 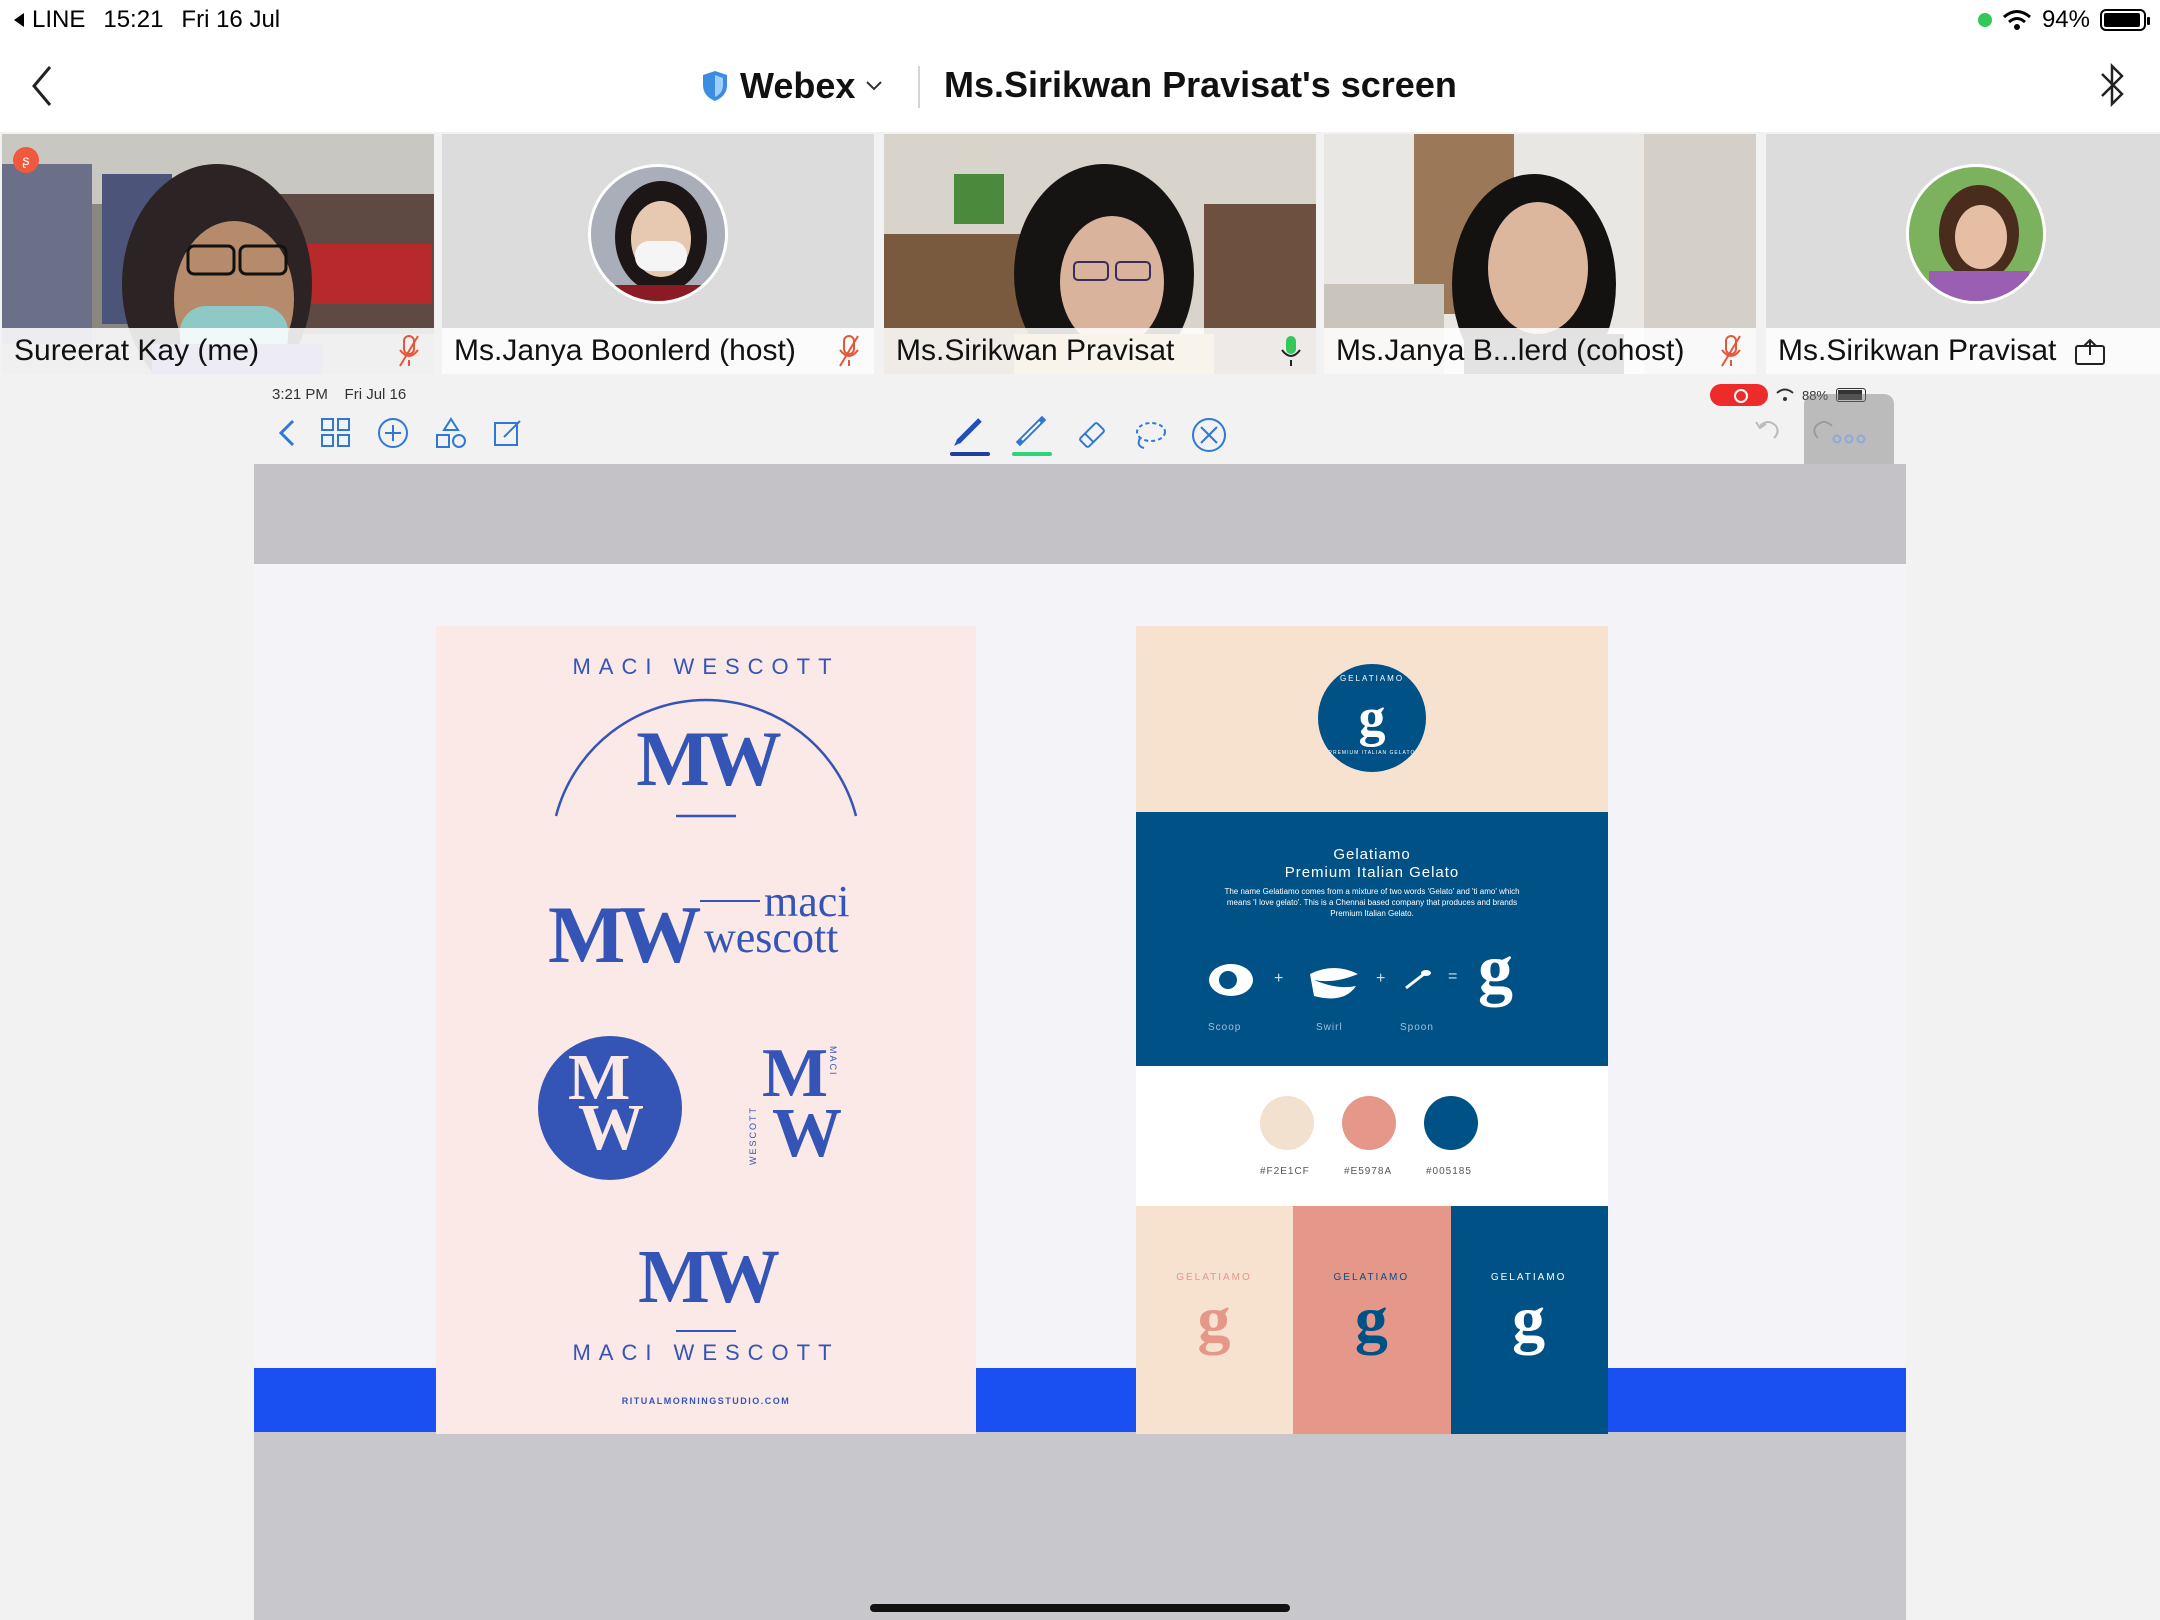 What do you see at coordinates (451, 433) in the screenshot?
I see `shapes-icon` at bounding box center [451, 433].